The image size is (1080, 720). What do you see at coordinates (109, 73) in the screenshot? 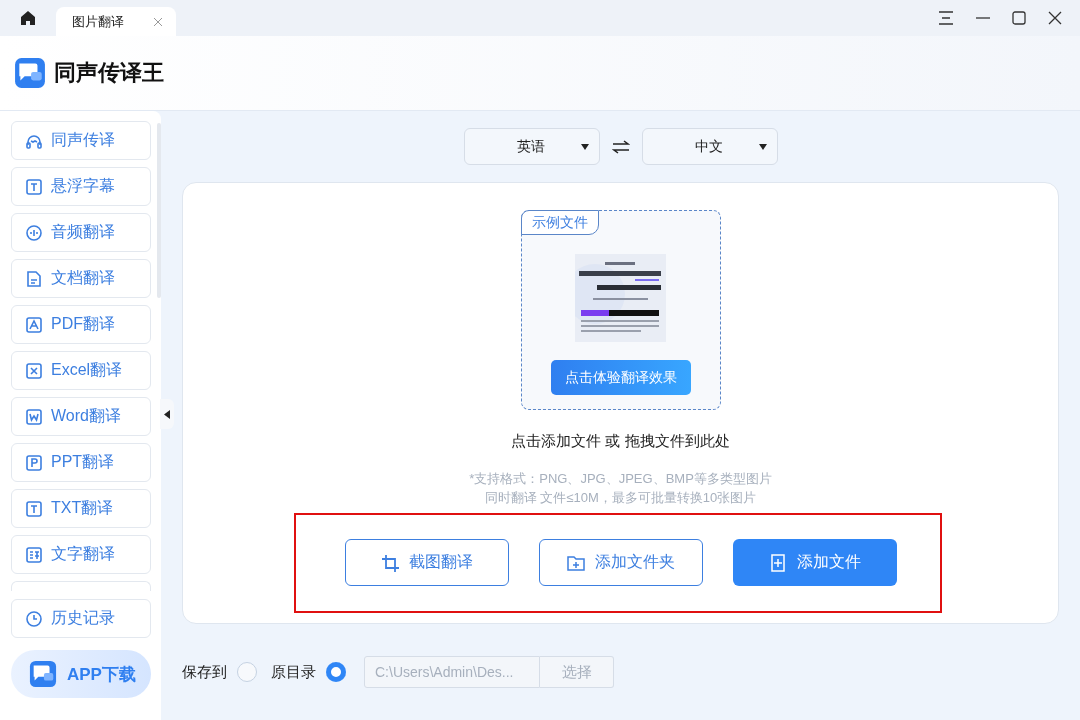
I see `app-title: 同声传译王` at bounding box center [109, 73].